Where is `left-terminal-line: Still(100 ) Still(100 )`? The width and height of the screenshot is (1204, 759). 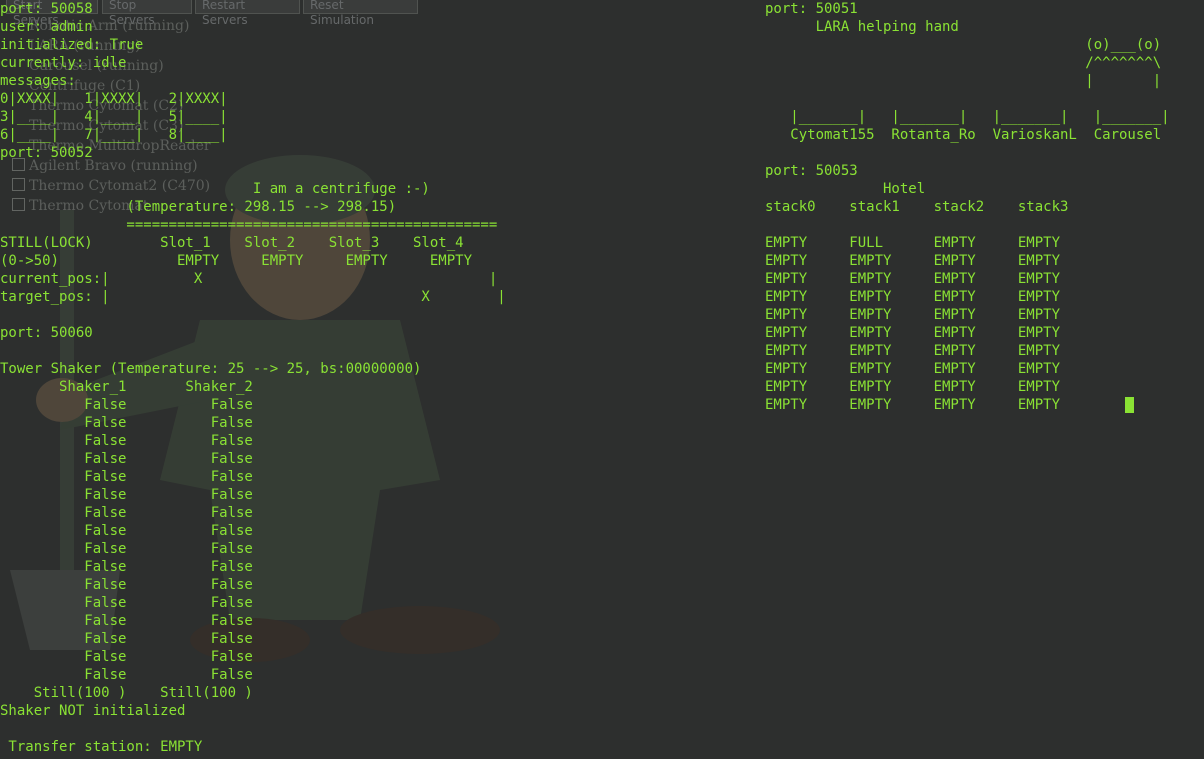 left-terminal-line: Still(100 ) Still(100 ) is located at coordinates (126, 693).